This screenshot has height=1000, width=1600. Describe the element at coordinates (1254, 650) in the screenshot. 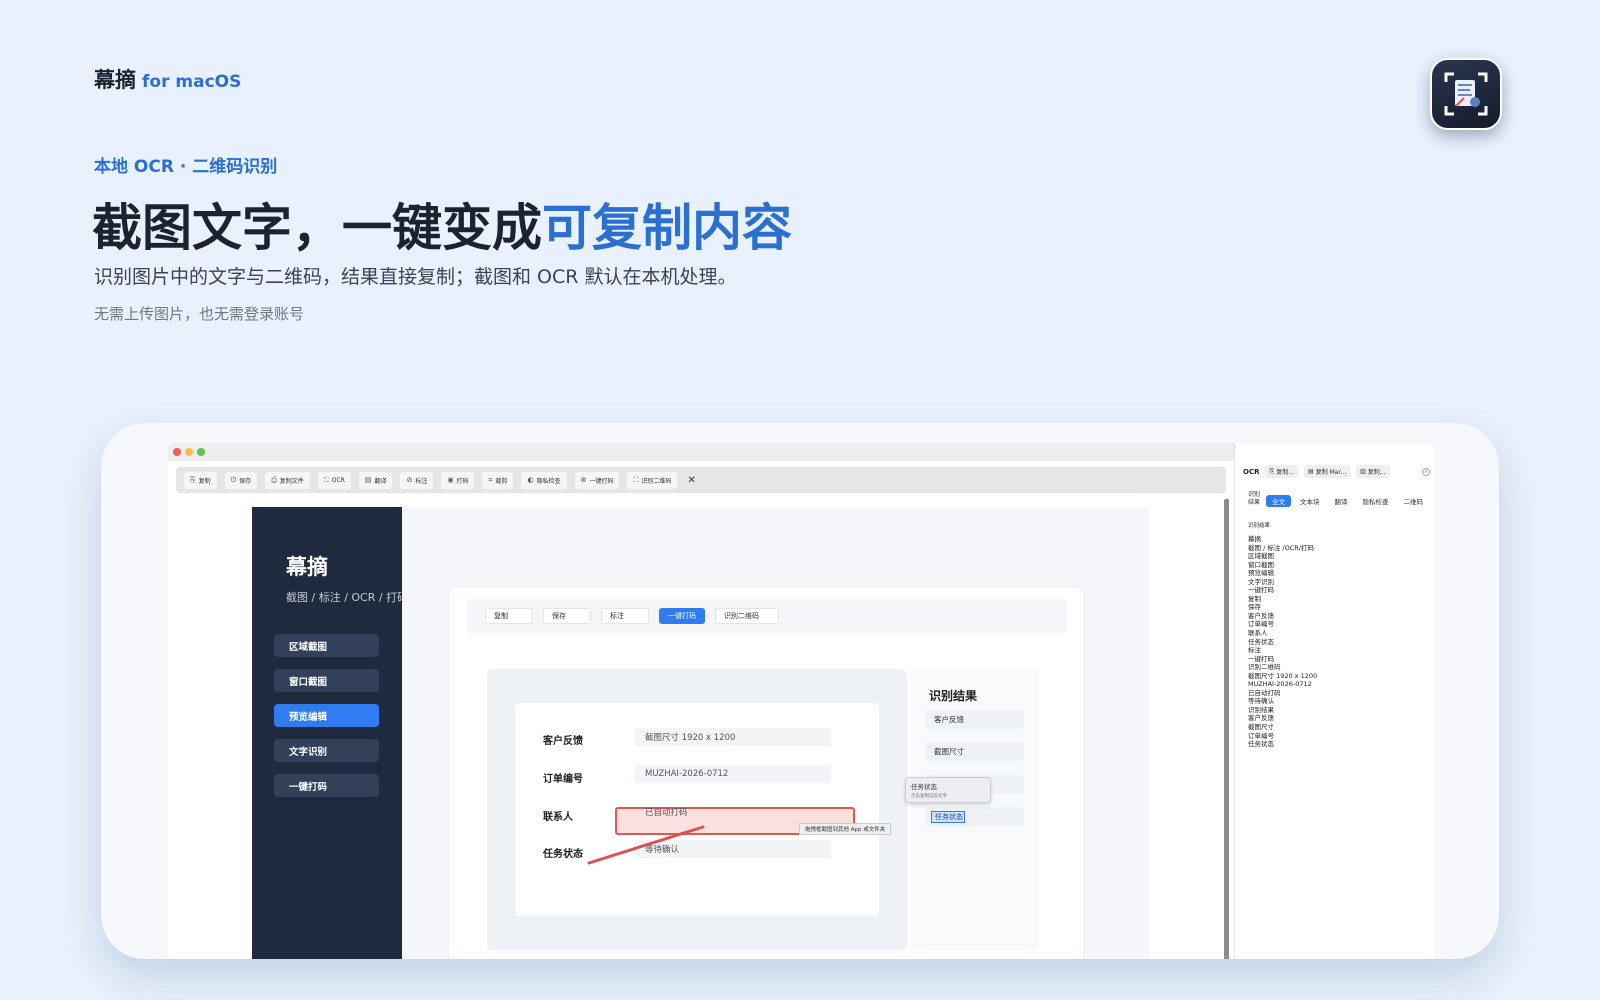

I see `ocr-result-line: 标注` at that location.